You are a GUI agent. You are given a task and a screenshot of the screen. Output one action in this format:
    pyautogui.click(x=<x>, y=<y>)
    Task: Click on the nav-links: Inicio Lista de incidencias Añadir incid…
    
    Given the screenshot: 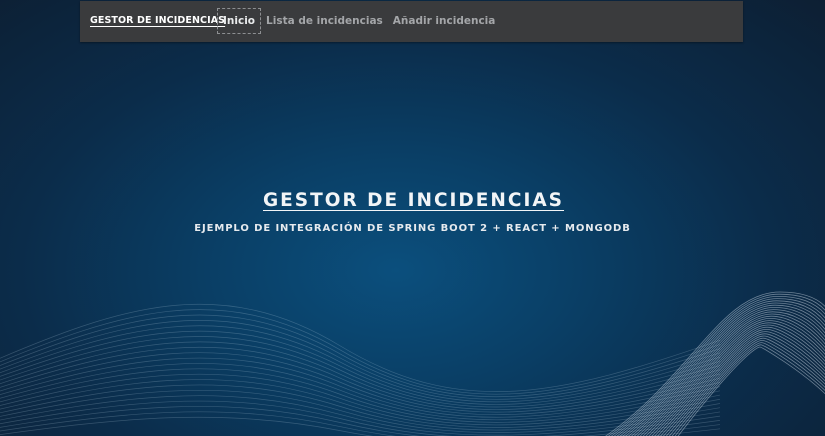 What is the action you would take?
    pyautogui.click(x=358, y=21)
    